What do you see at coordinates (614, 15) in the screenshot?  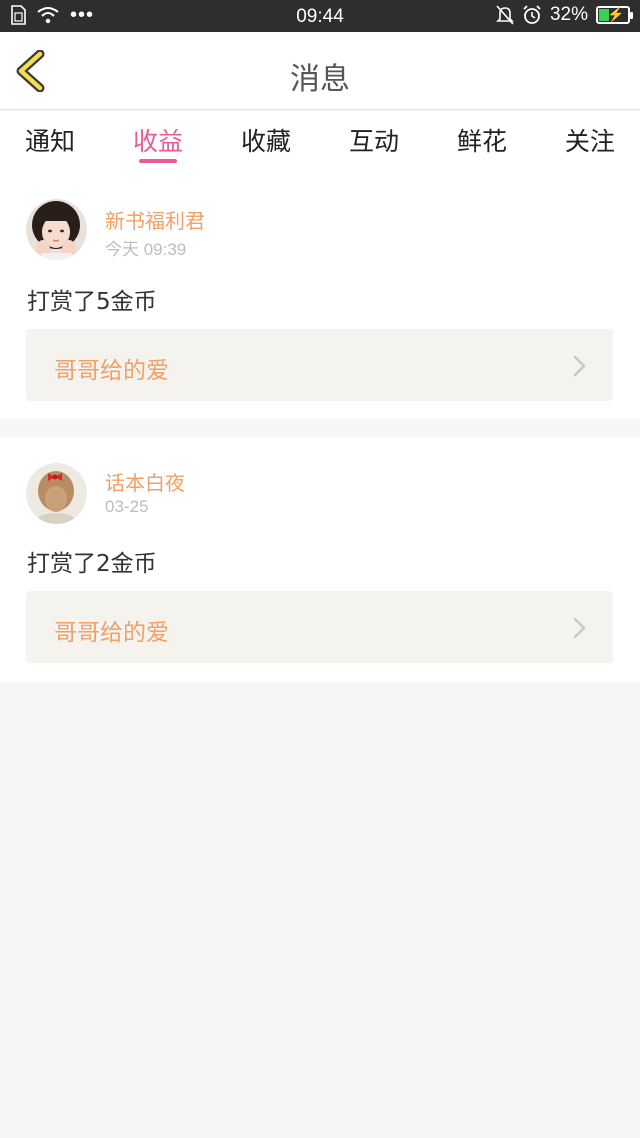 I see `battery-charging-icon: ⚡` at bounding box center [614, 15].